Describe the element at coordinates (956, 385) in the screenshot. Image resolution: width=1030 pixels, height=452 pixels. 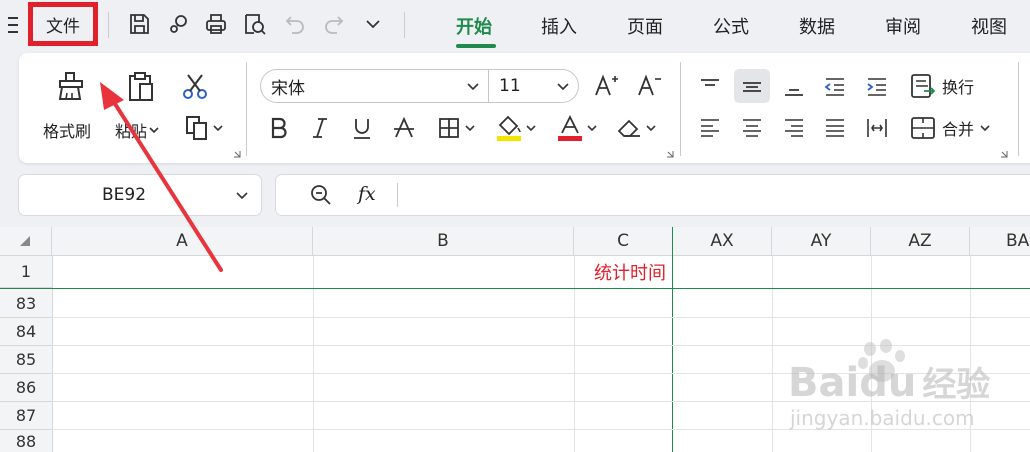
I see `watermark-brand-cn: 经验` at that location.